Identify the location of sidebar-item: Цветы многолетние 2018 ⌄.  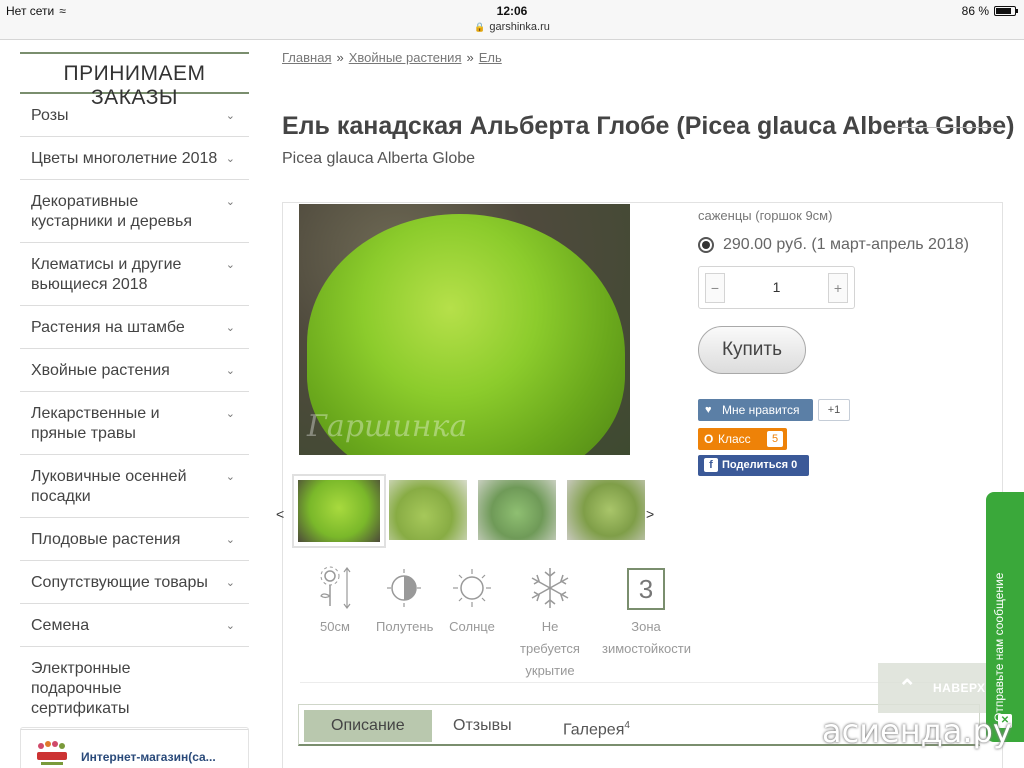
(134, 158).